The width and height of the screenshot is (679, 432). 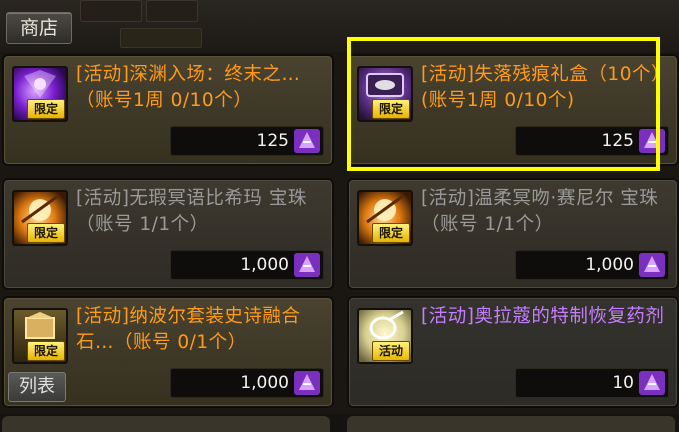 I want to click on shop-item-card: 活动 [活动]奥拉蔻的特制恢复药剂 10, so click(x=513, y=352).